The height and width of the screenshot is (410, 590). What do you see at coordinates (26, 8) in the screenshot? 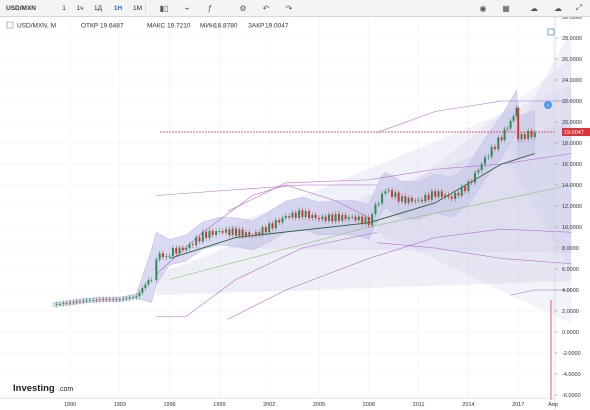
I see `symbol-selector: USD/MXN` at bounding box center [26, 8].